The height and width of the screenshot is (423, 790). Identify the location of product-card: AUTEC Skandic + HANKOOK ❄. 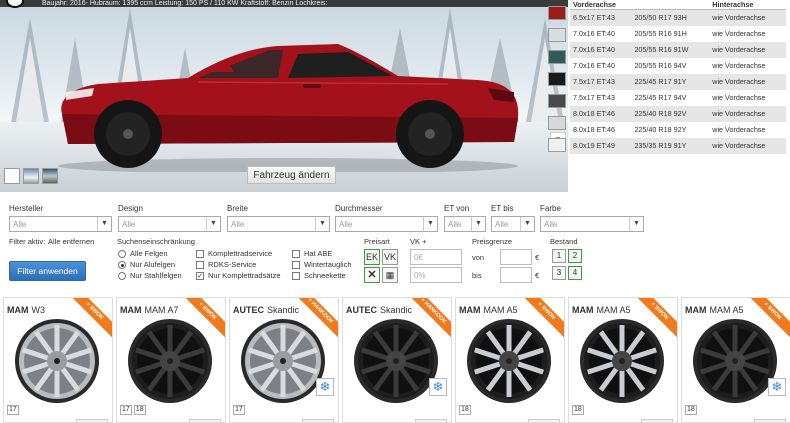
(397, 360).